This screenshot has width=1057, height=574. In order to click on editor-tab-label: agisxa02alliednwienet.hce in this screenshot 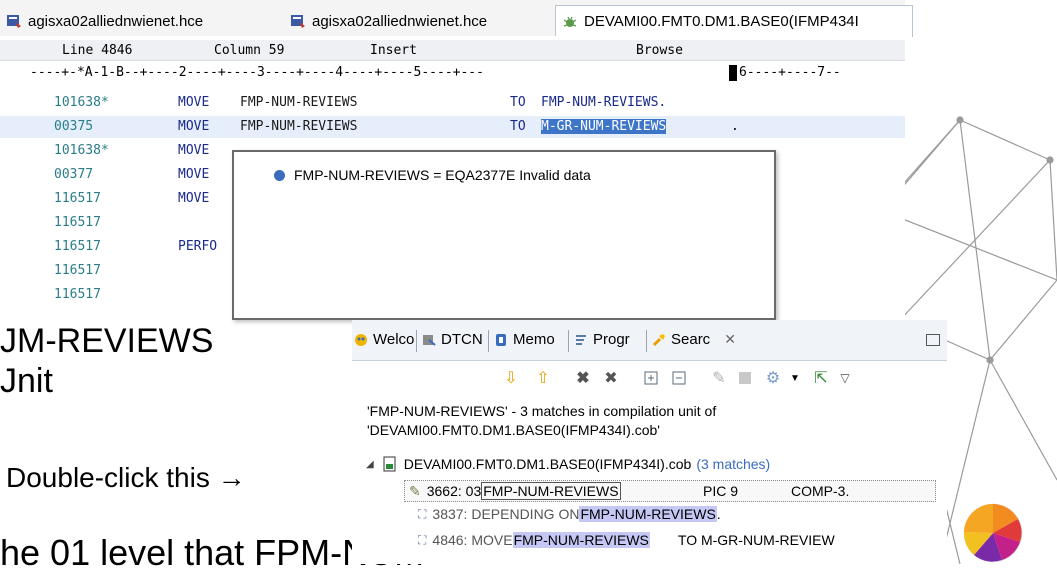, I will do `click(400, 21)`.